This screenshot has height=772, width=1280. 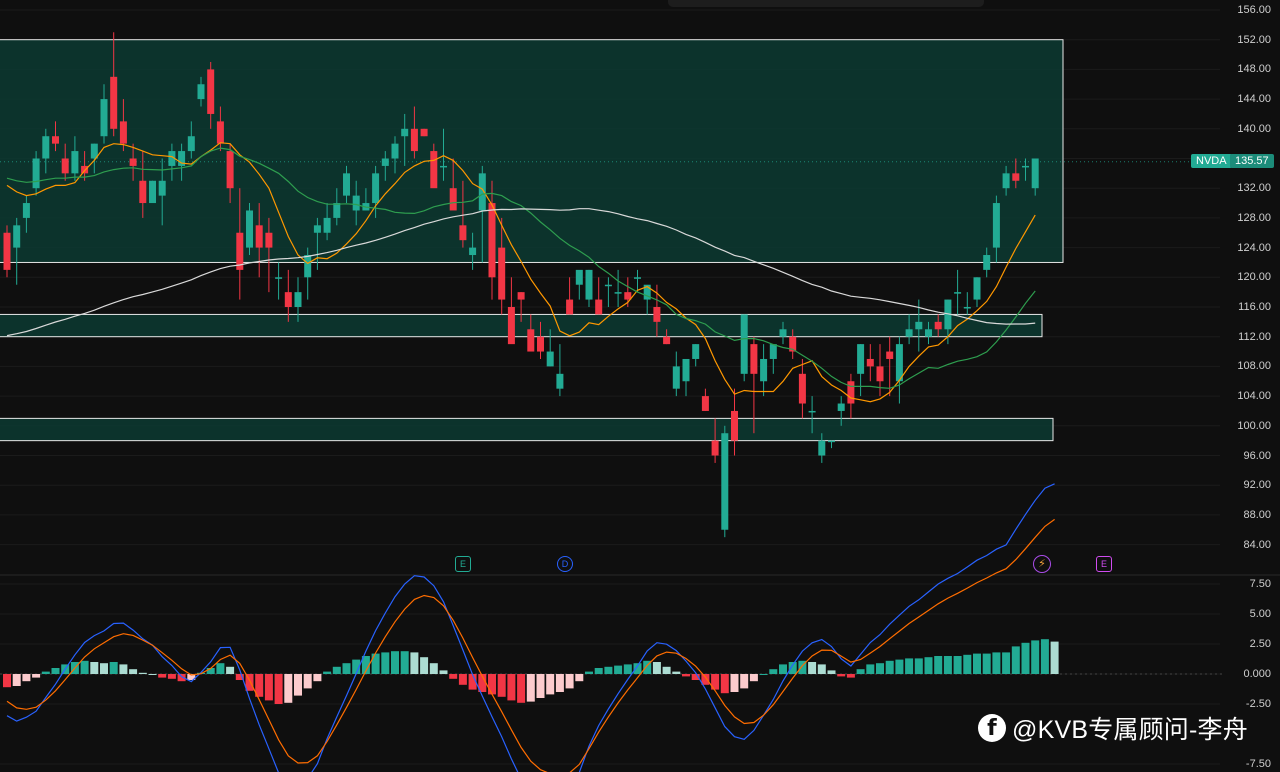 I want to click on facebook-icon: f, so click(x=992, y=728).